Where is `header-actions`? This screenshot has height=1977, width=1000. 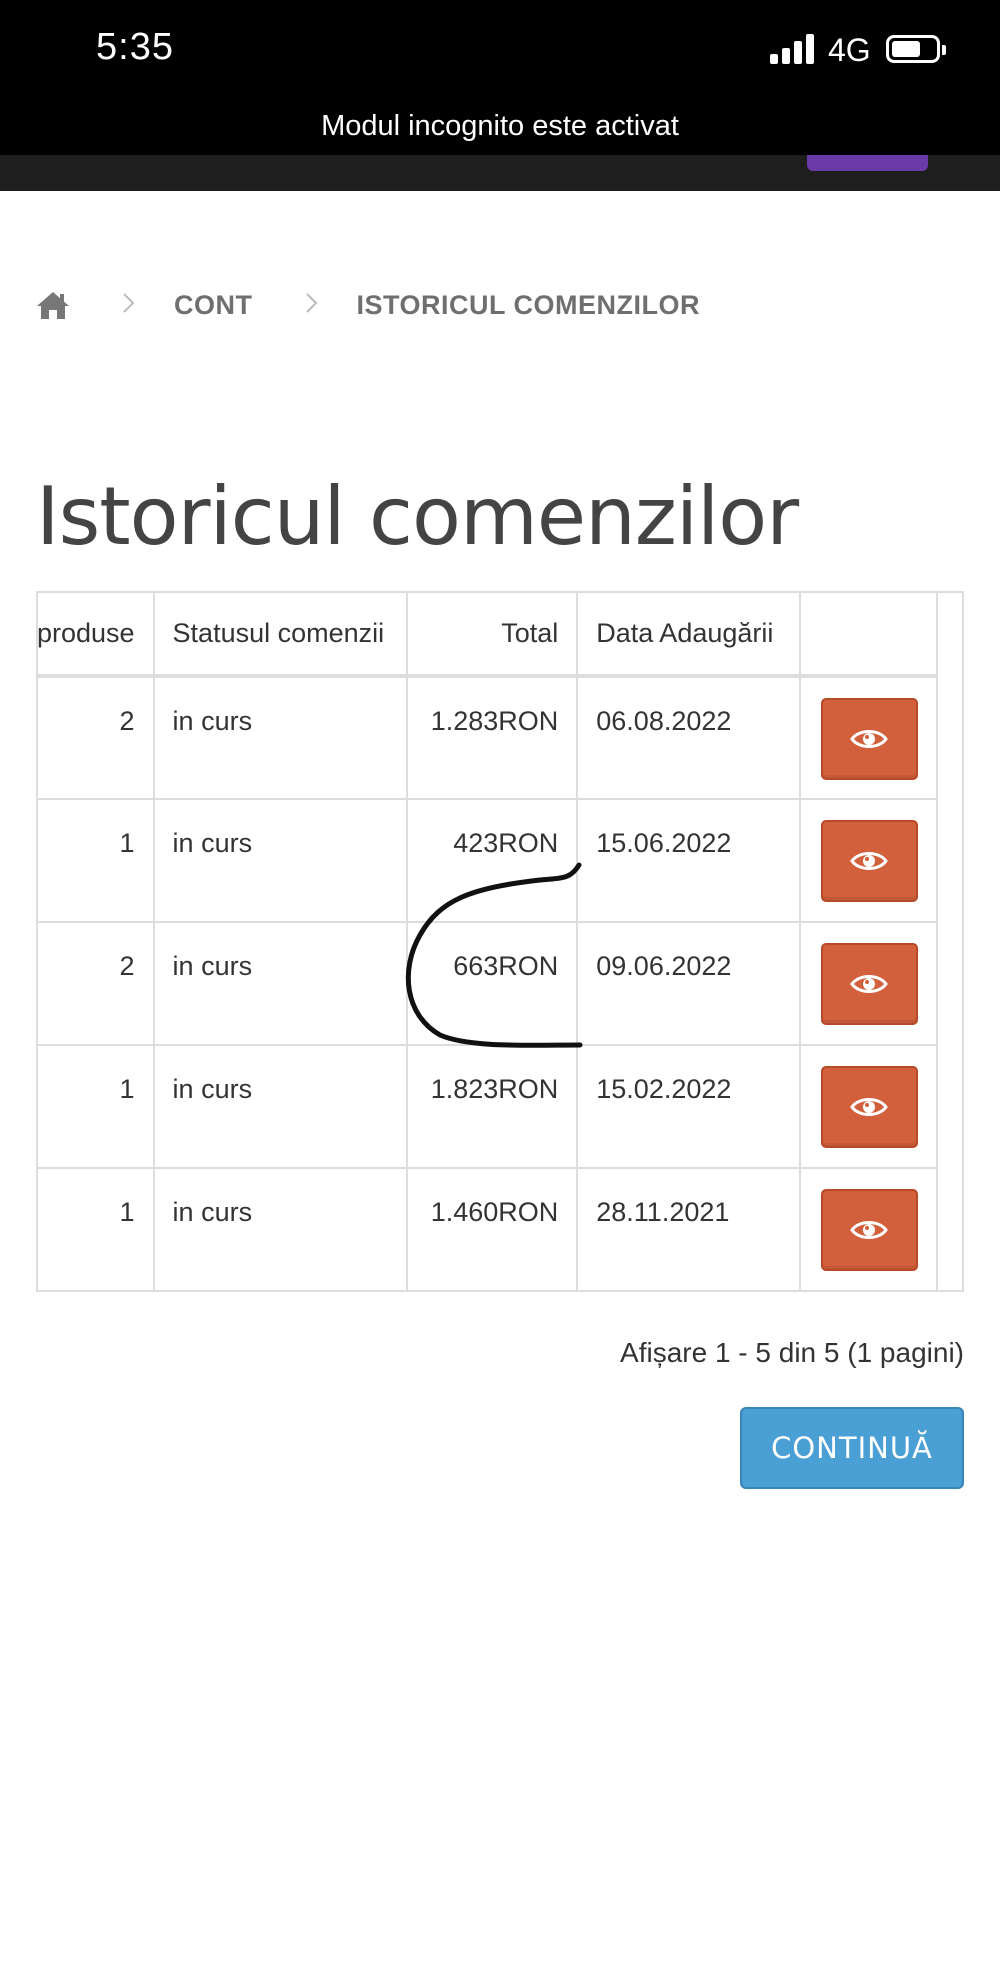
header-actions is located at coordinates (868, 635).